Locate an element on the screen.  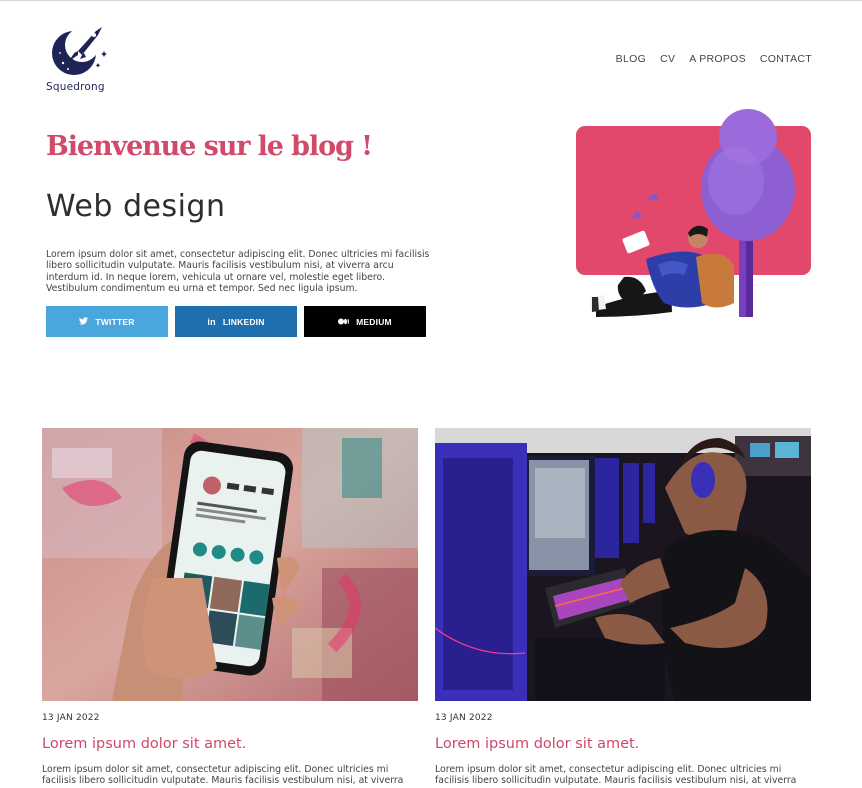
twitter-icon is located at coordinates (84, 321).